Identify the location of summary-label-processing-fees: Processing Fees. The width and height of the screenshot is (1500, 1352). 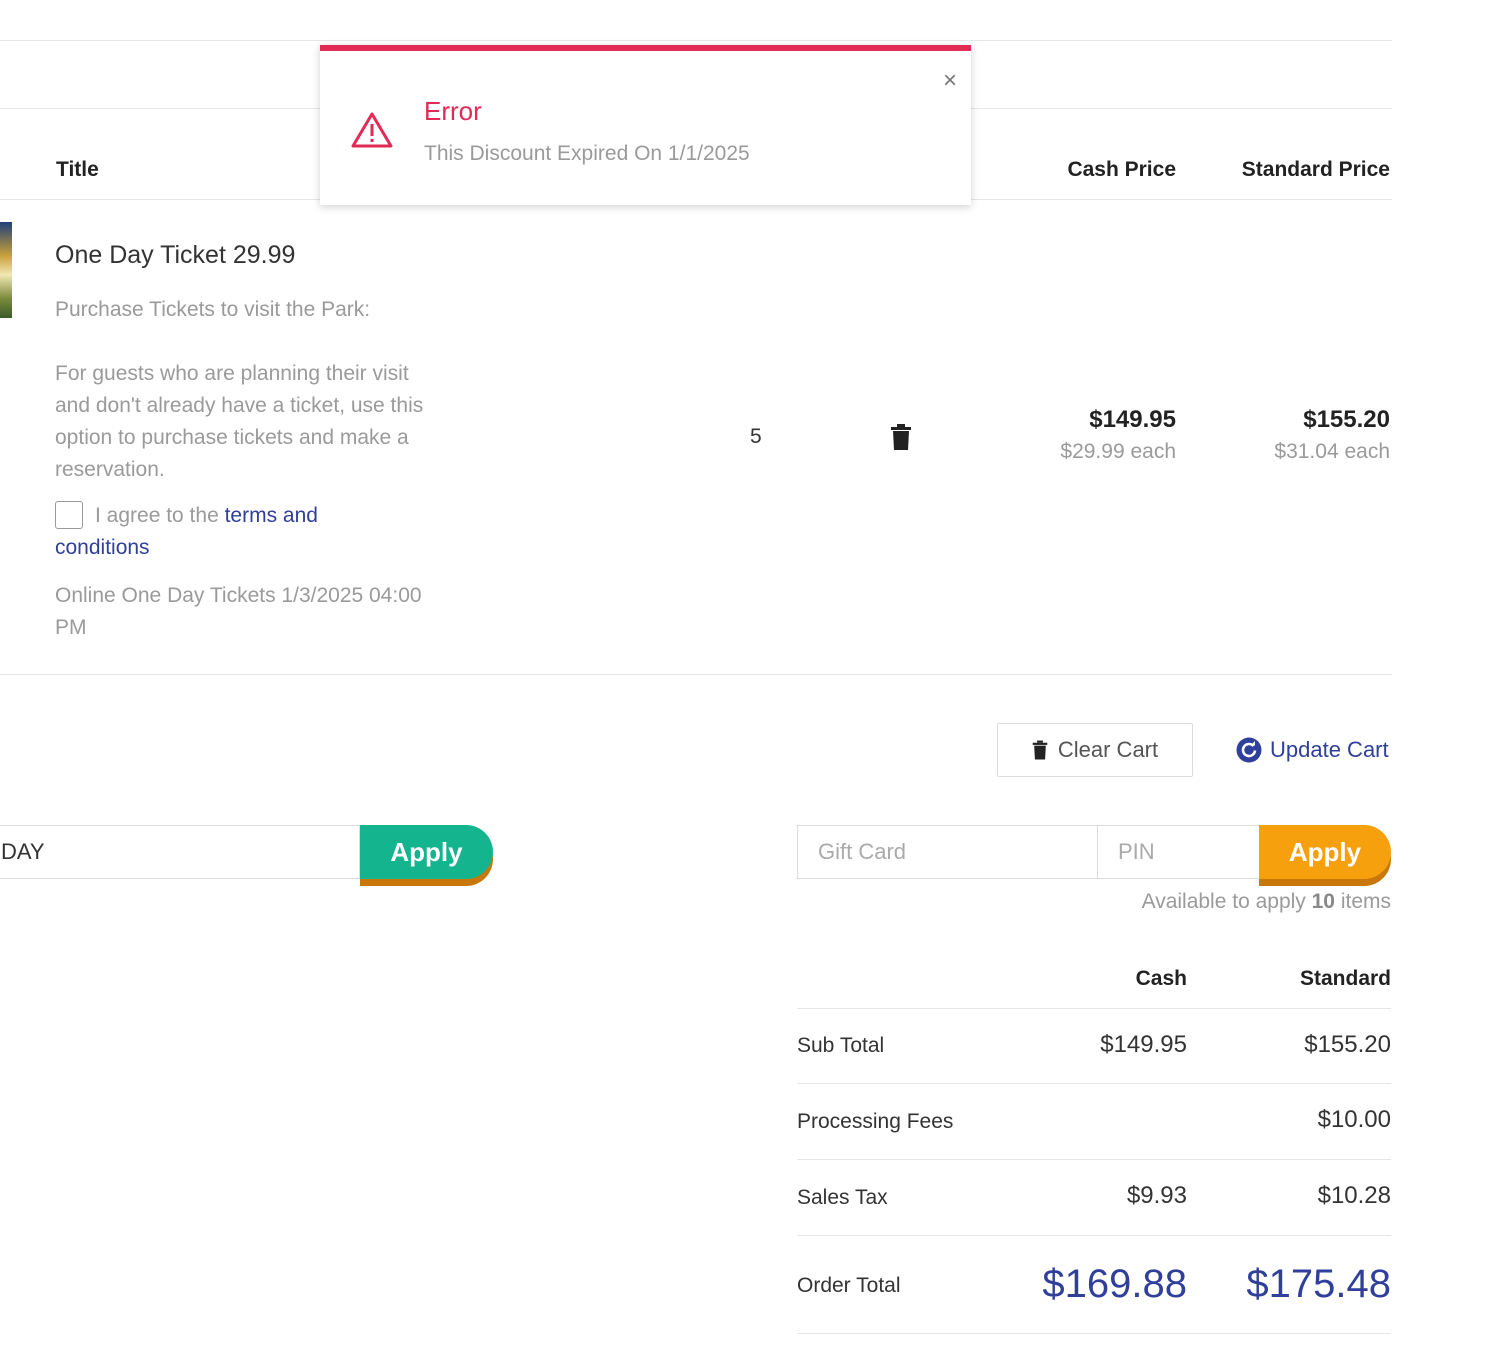
(875, 1121).